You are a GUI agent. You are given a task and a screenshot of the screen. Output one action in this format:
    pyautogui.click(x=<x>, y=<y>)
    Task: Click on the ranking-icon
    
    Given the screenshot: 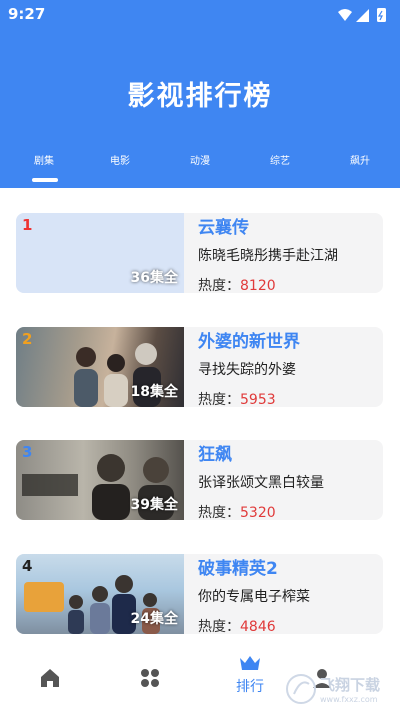 What is the action you would take?
    pyautogui.click(x=250, y=663)
    